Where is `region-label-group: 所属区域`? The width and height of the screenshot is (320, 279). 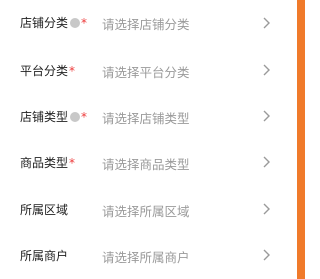
region-label-group: 所属区域 is located at coordinates (44, 209).